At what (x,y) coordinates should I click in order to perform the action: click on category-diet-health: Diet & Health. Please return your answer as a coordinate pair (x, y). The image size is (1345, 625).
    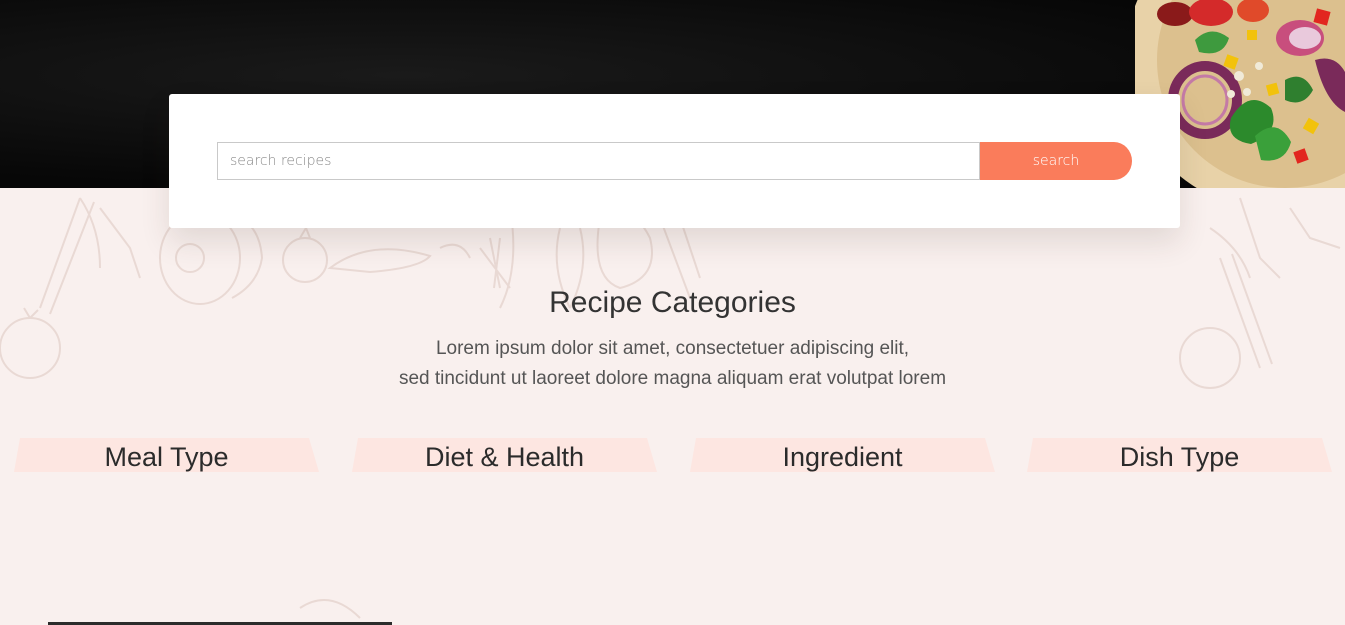
    Looking at the image, I should click on (504, 455).